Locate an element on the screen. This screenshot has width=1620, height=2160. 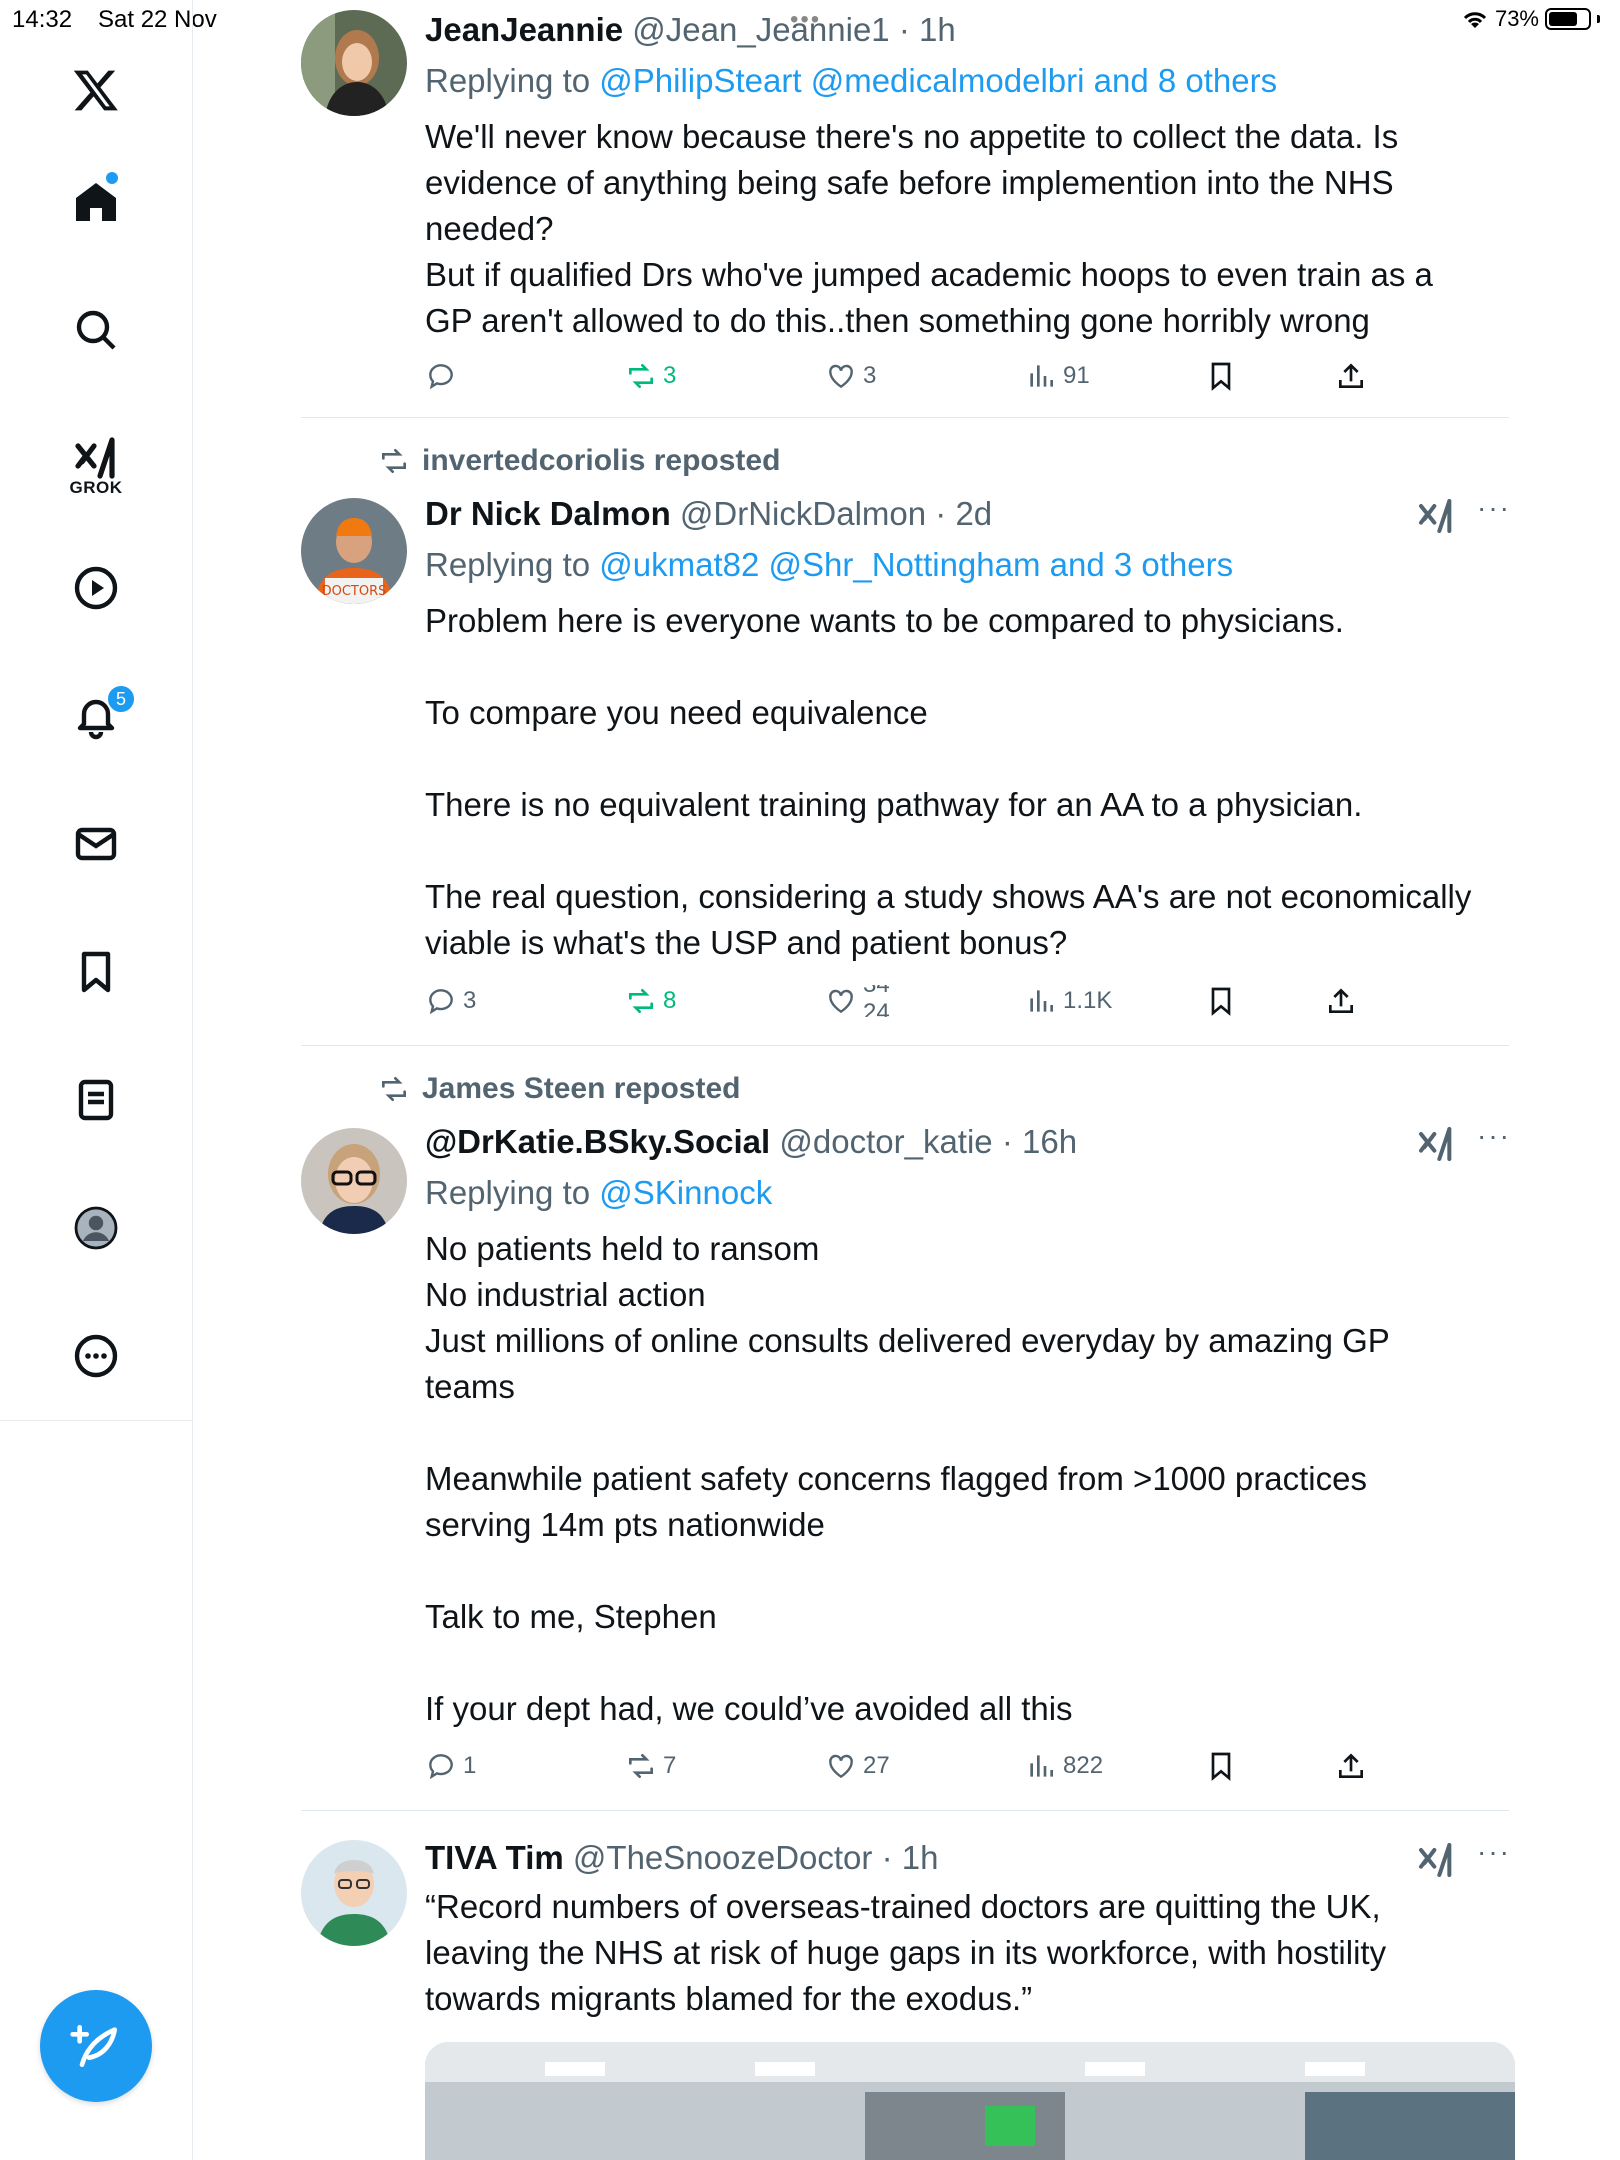
battery-icon is located at coordinates (1568, 19).